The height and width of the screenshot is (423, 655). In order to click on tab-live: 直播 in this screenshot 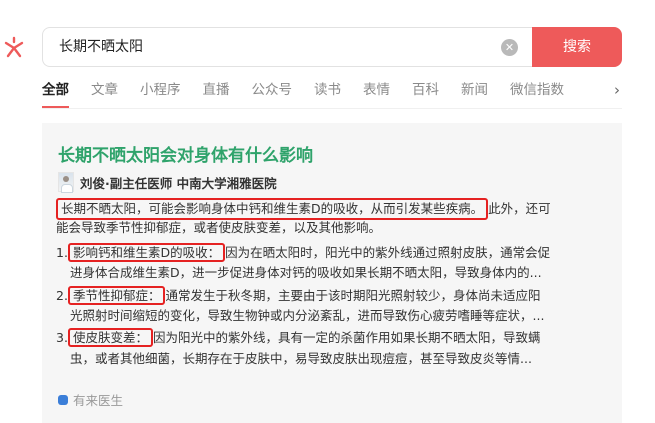, I will do `click(216, 92)`.